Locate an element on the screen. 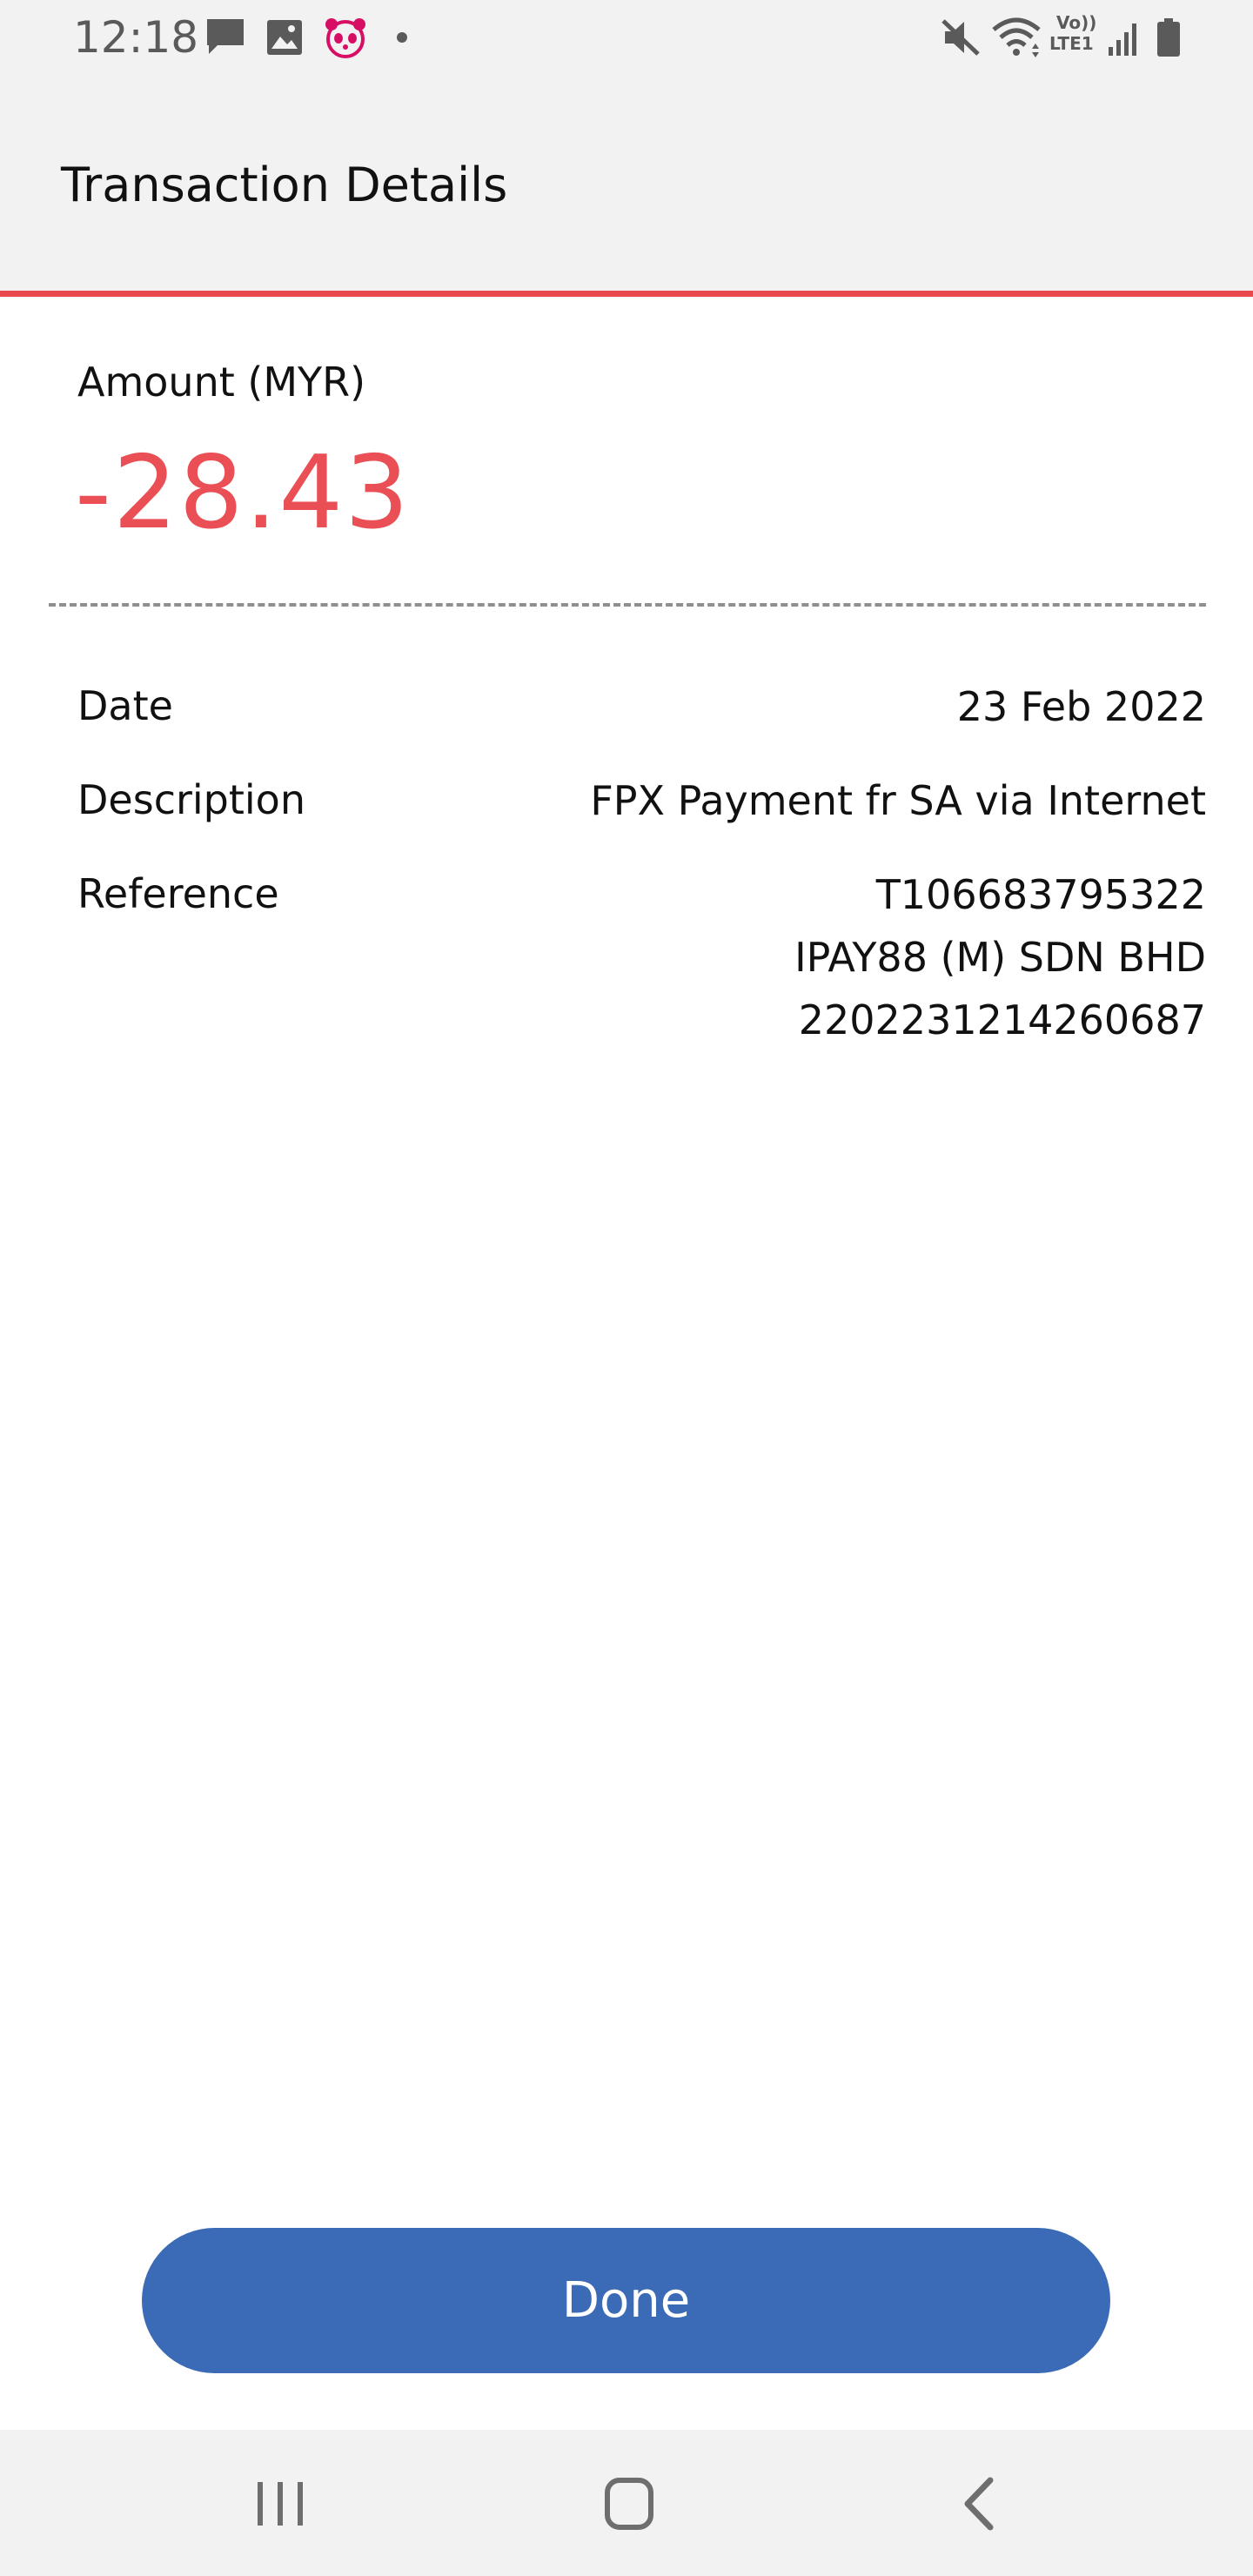  mute-icon is located at coordinates (960, 37).